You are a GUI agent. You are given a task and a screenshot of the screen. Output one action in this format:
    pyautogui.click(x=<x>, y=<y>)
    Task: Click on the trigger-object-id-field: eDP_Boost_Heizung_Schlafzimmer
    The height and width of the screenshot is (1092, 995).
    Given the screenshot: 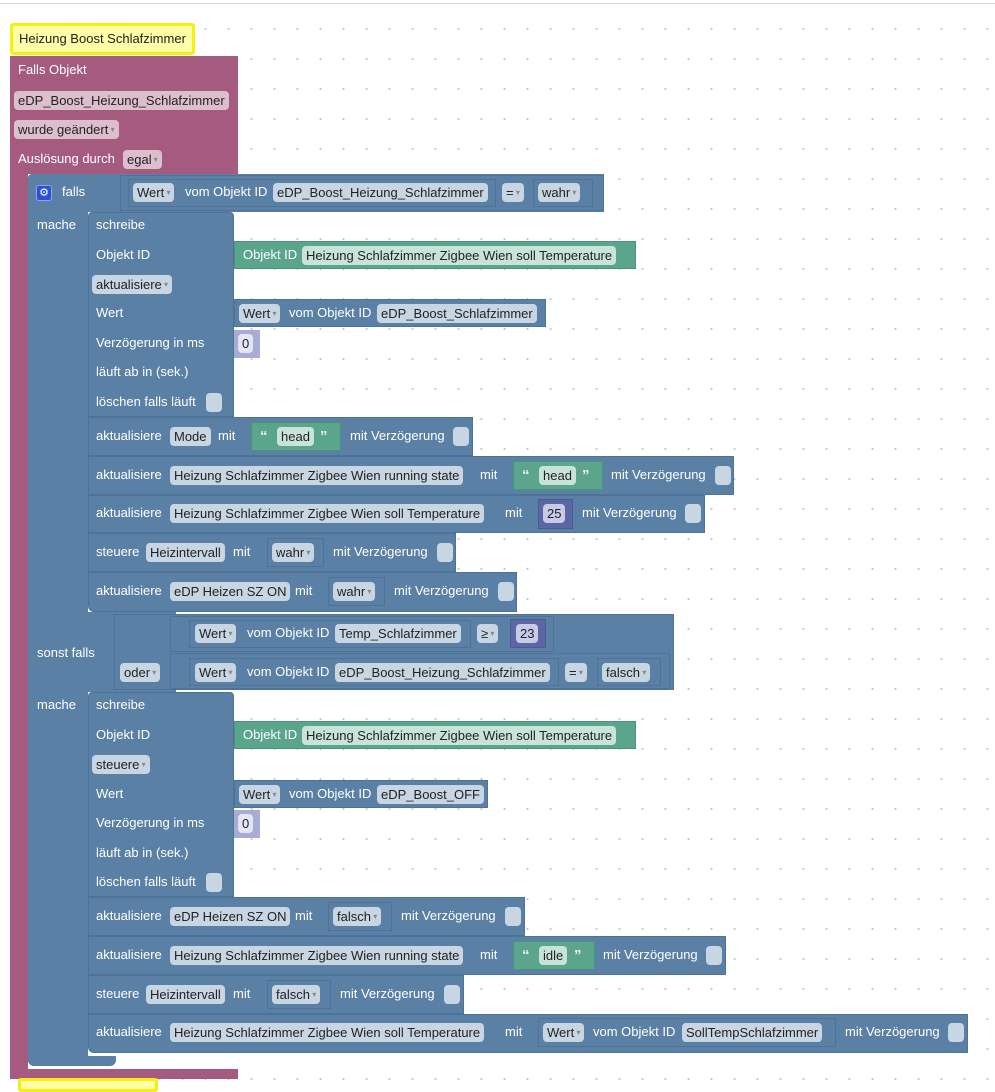 What is the action you would take?
    pyautogui.click(x=121, y=100)
    